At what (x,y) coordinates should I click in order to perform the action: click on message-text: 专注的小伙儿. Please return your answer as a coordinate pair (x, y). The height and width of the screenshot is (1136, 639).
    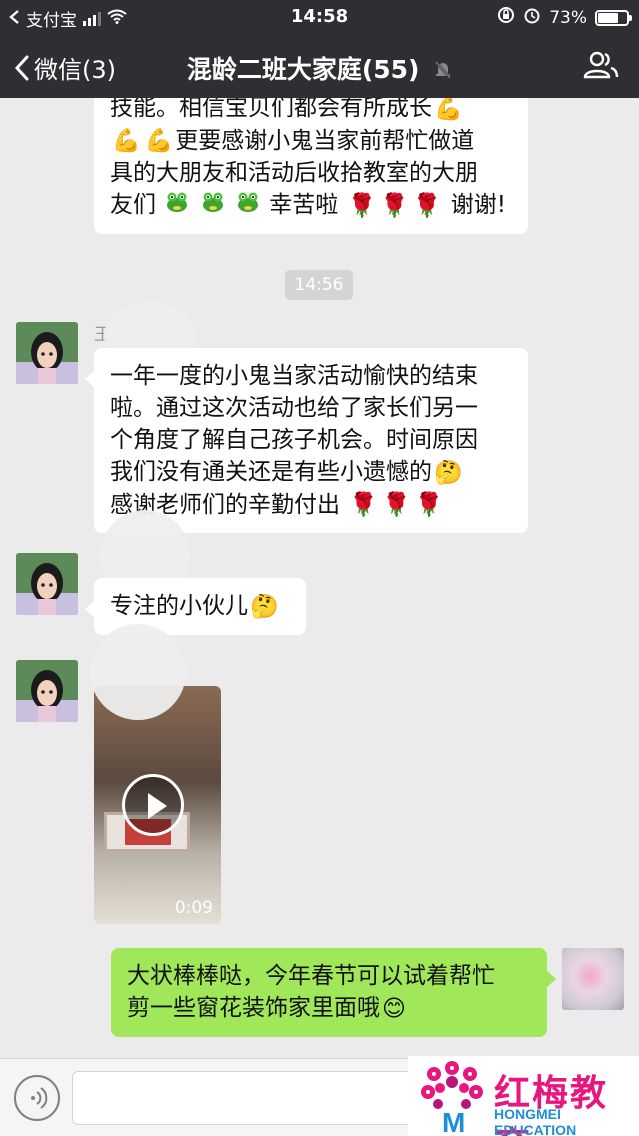
    Looking at the image, I should click on (179, 606).